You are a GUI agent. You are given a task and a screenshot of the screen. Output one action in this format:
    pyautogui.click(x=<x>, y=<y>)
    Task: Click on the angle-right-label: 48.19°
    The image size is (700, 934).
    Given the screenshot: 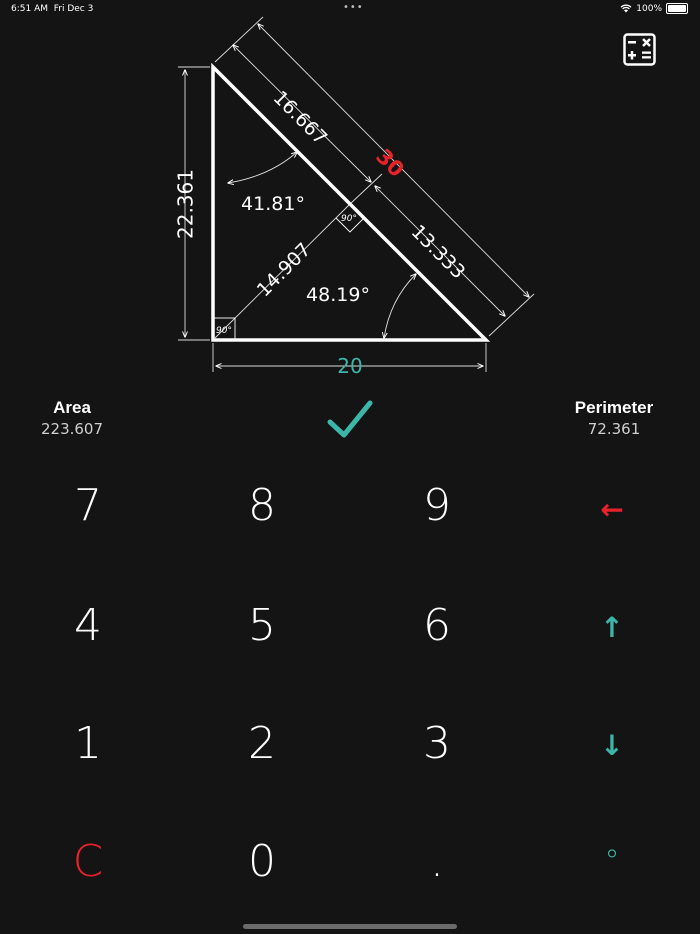 What is the action you would take?
    pyautogui.click(x=338, y=295)
    